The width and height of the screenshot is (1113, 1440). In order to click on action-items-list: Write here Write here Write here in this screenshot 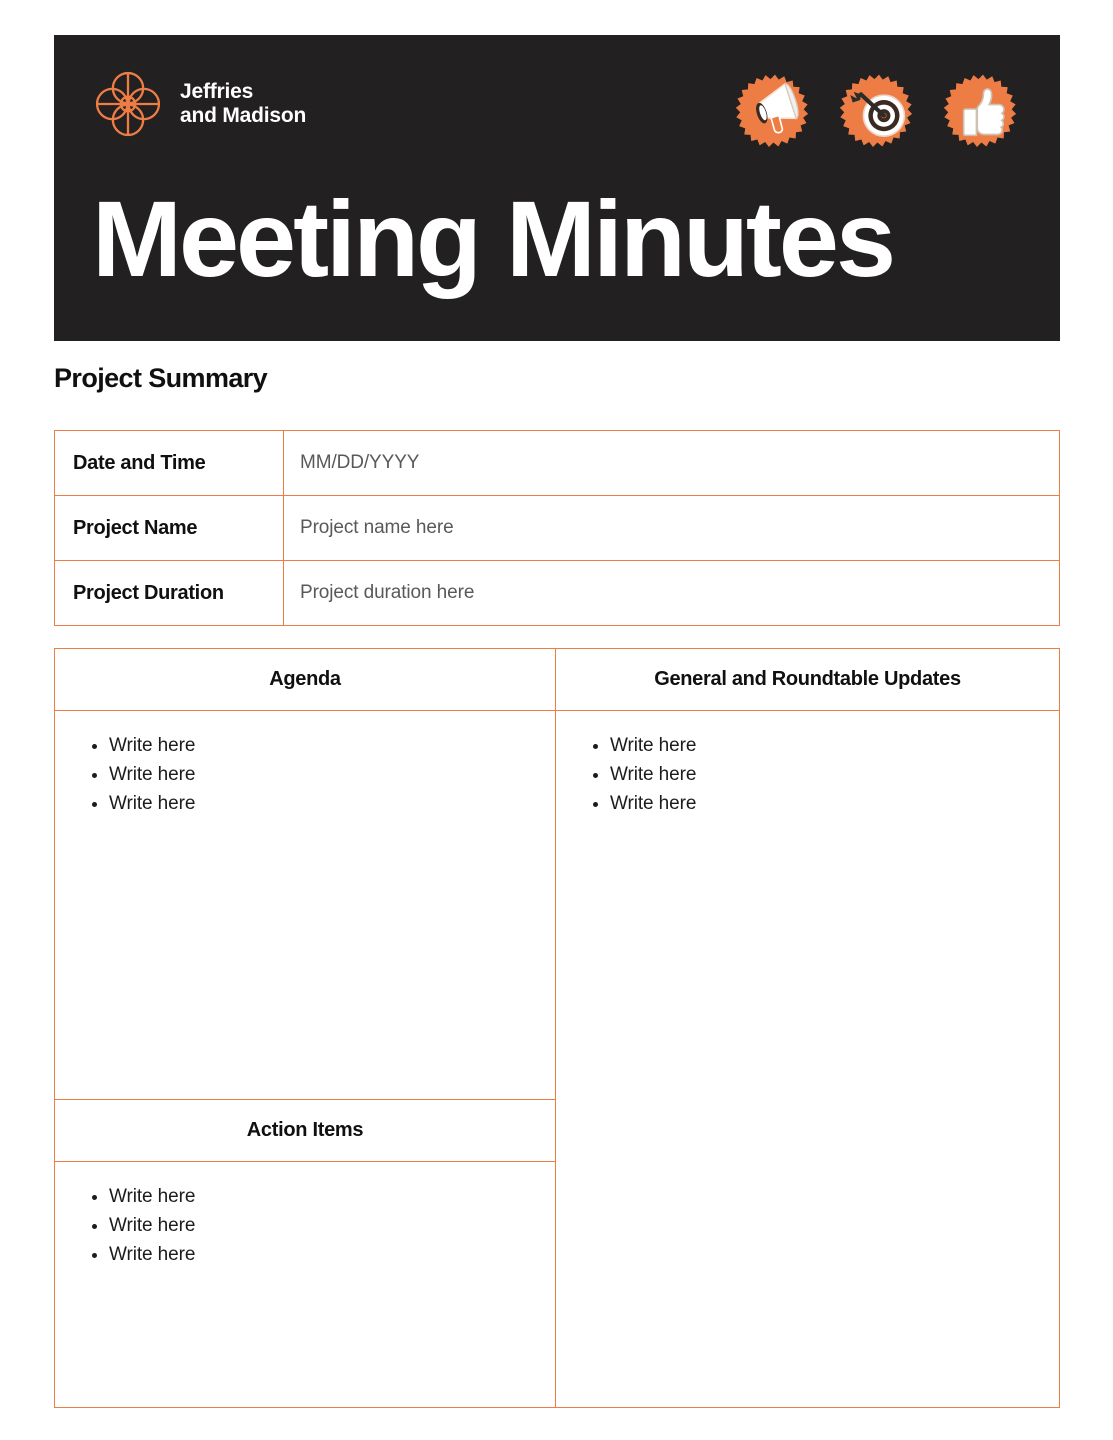, I will do `click(305, 1225)`.